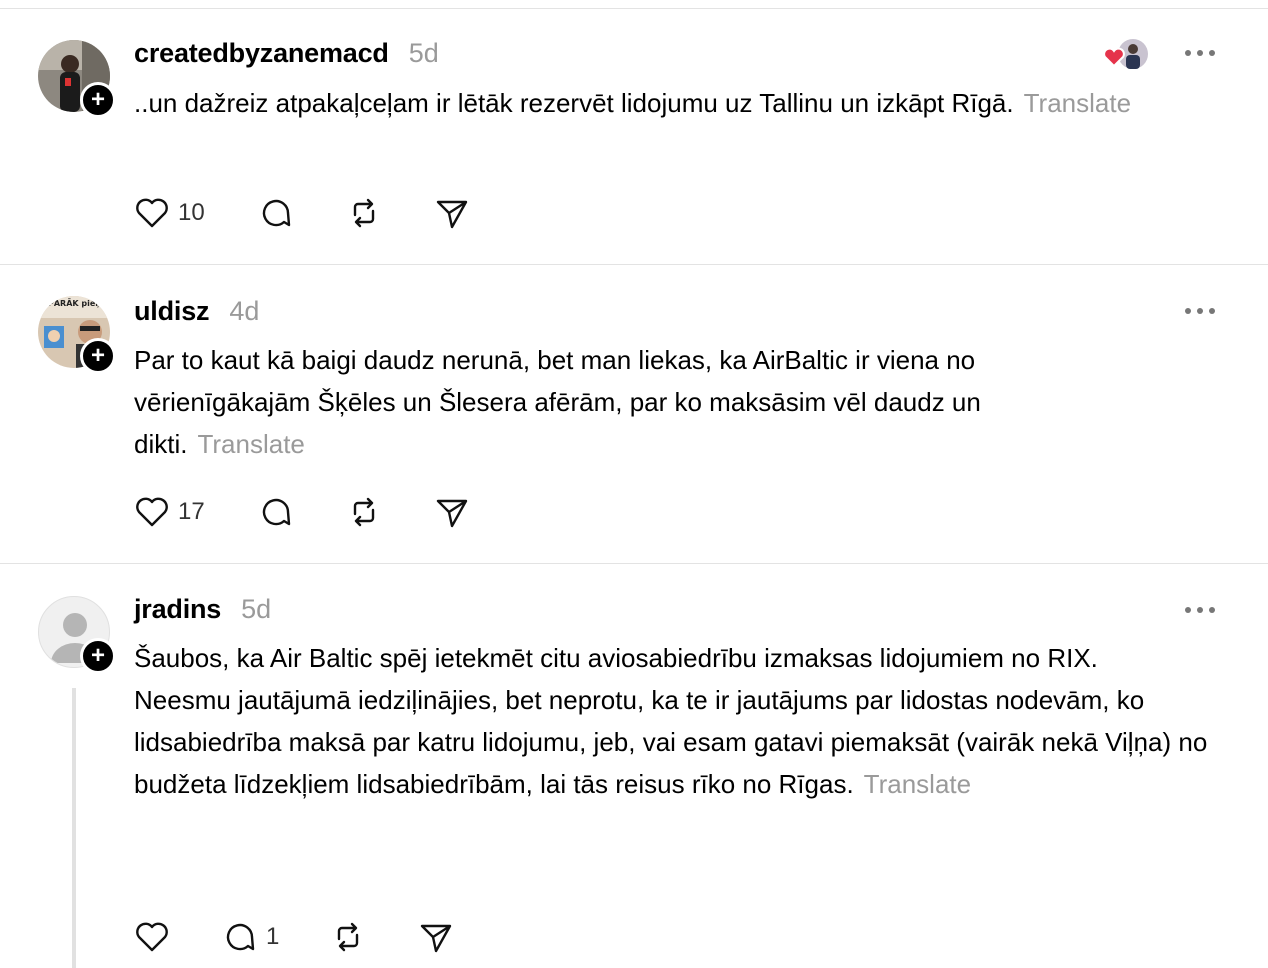 Image resolution: width=1268 pixels, height=968 pixels. What do you see at coordinates (244, 311) in the screenshot?
I see `timestamp: 4d` at bounding box center [244, 311].